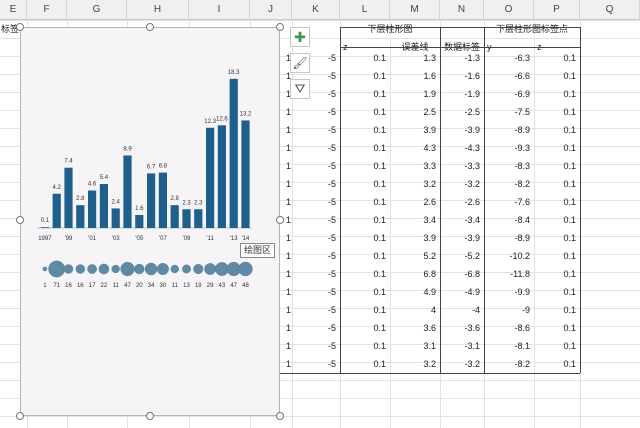  I want to click on cell-n: -4.3, so click(462, 148).